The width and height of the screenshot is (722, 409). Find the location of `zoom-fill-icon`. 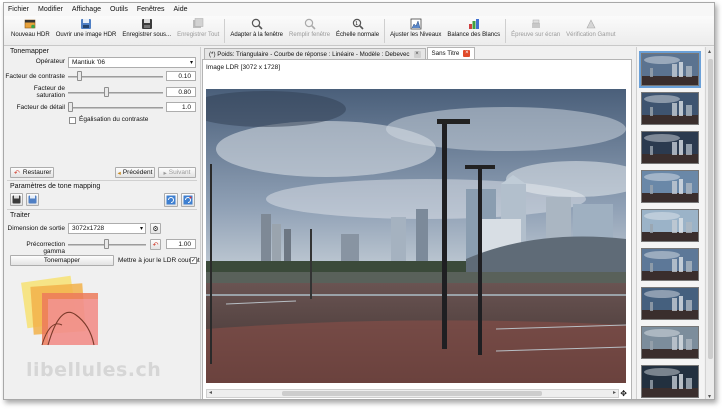

zoom-fill-icon is located at coordinates (310, 24).